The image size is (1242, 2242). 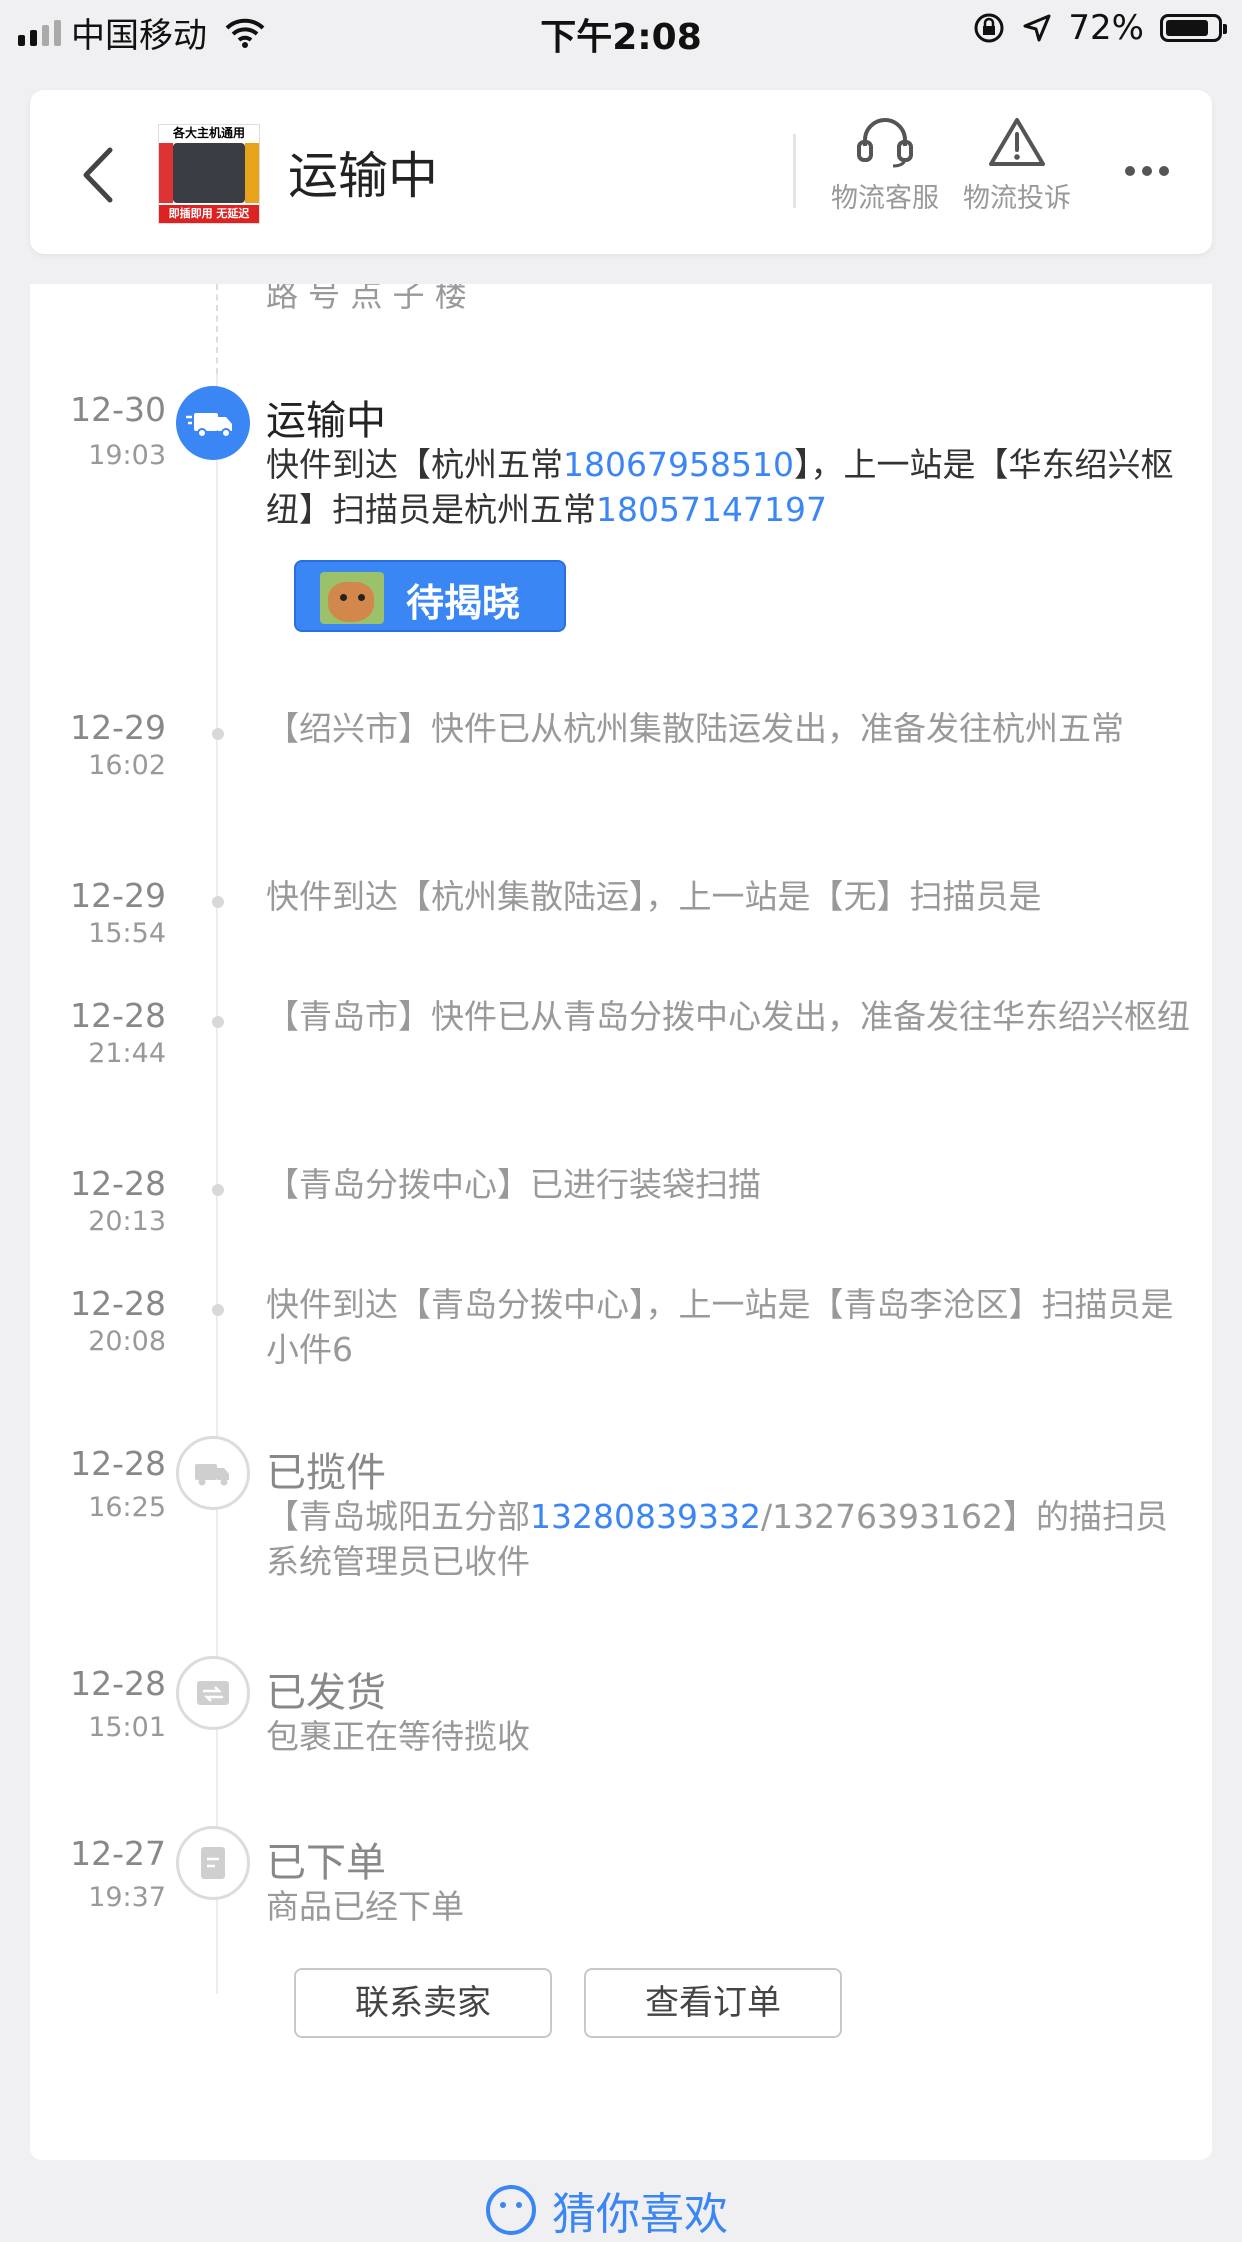 What do you see at coordinates (1037, 28) in the screenshot?
I see `location-arrow-icon` at bounding box center [1037, 28].